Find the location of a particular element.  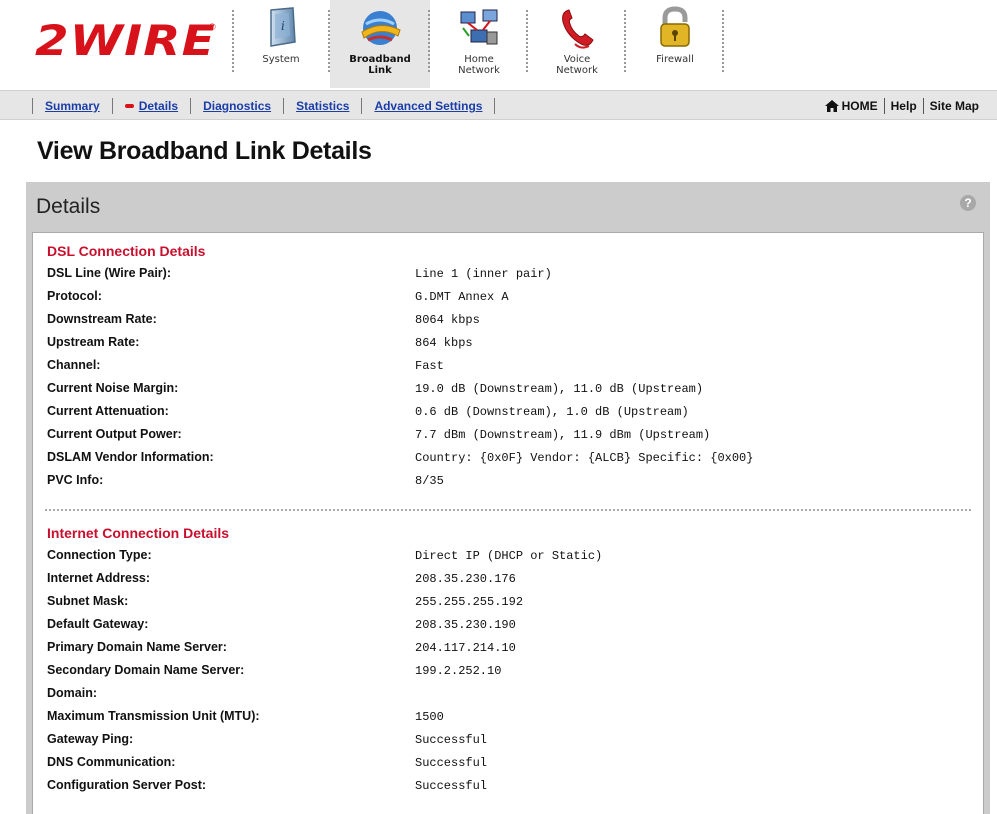

voice-phone-icon is located at coordinates (578, 29).